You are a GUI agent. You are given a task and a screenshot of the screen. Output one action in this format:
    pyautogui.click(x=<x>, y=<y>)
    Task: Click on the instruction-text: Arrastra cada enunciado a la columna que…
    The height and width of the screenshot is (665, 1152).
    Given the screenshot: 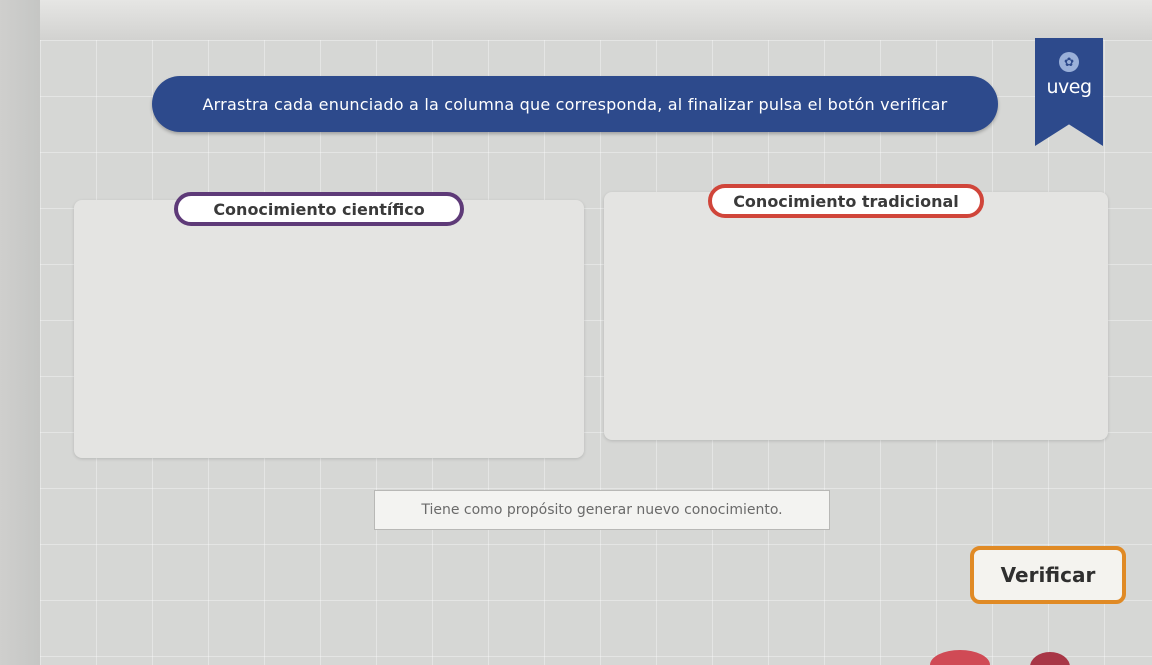 What is the action you would take?
    pyautogui.click(x=575, y=104)
    